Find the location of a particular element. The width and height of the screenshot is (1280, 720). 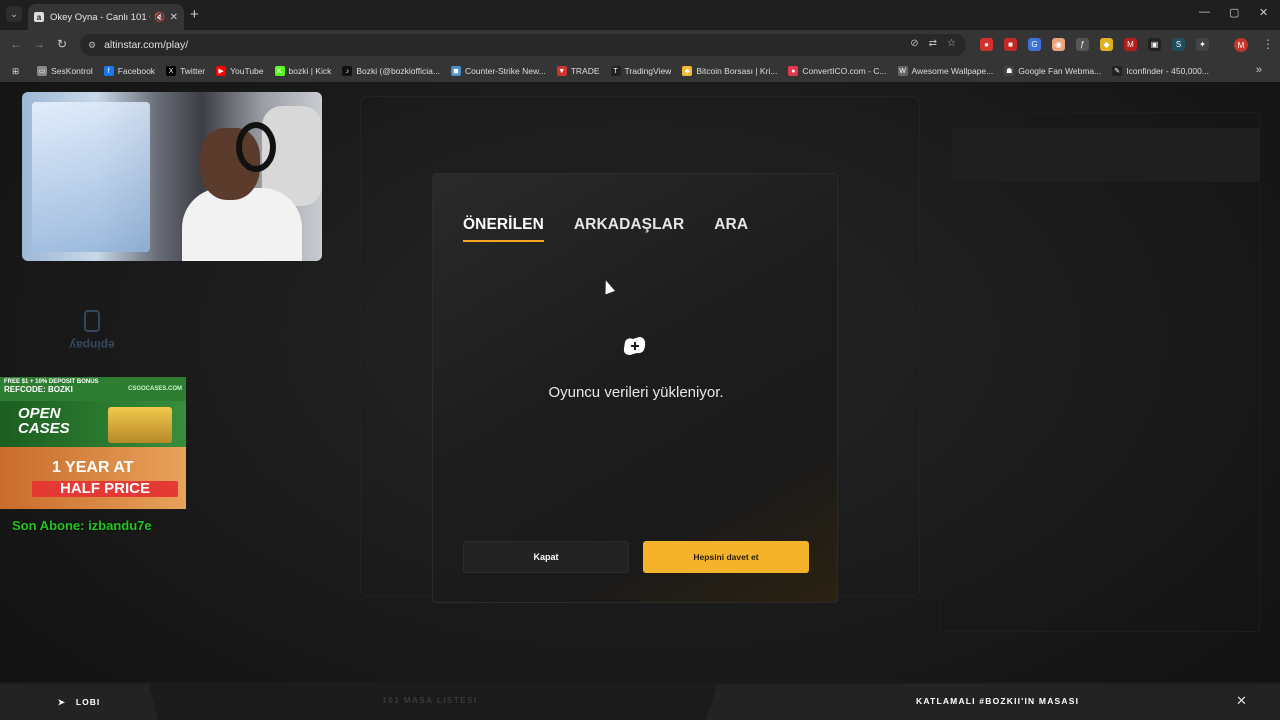

extension-2-icon: ■ is located at coordinates (1010, 44).